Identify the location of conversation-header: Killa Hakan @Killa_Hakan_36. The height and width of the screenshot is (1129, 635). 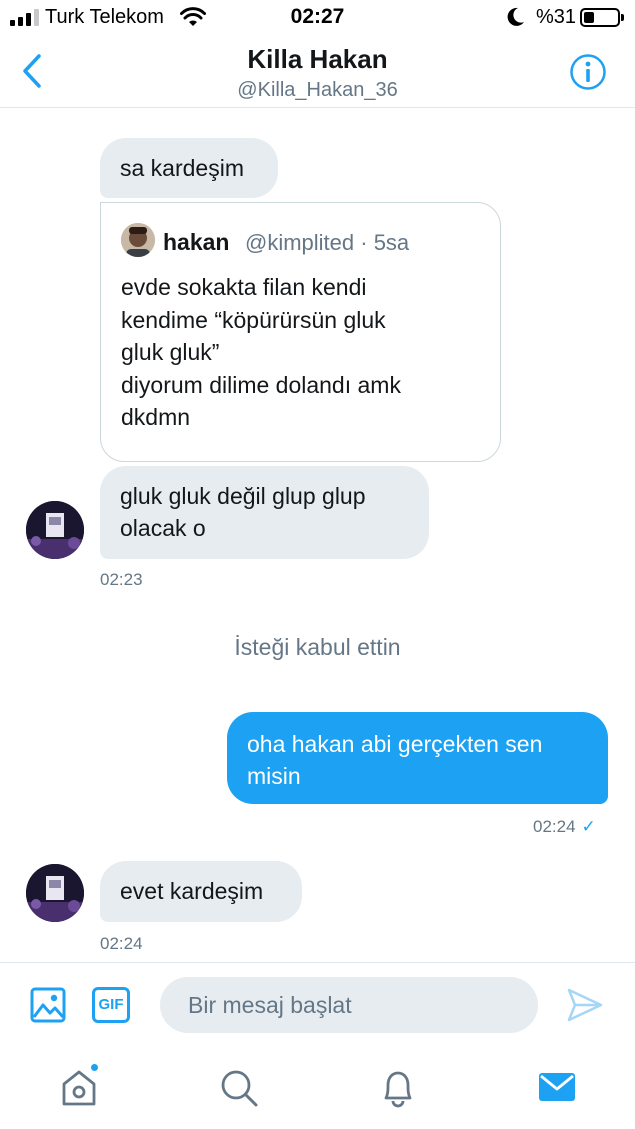
(317, 72).